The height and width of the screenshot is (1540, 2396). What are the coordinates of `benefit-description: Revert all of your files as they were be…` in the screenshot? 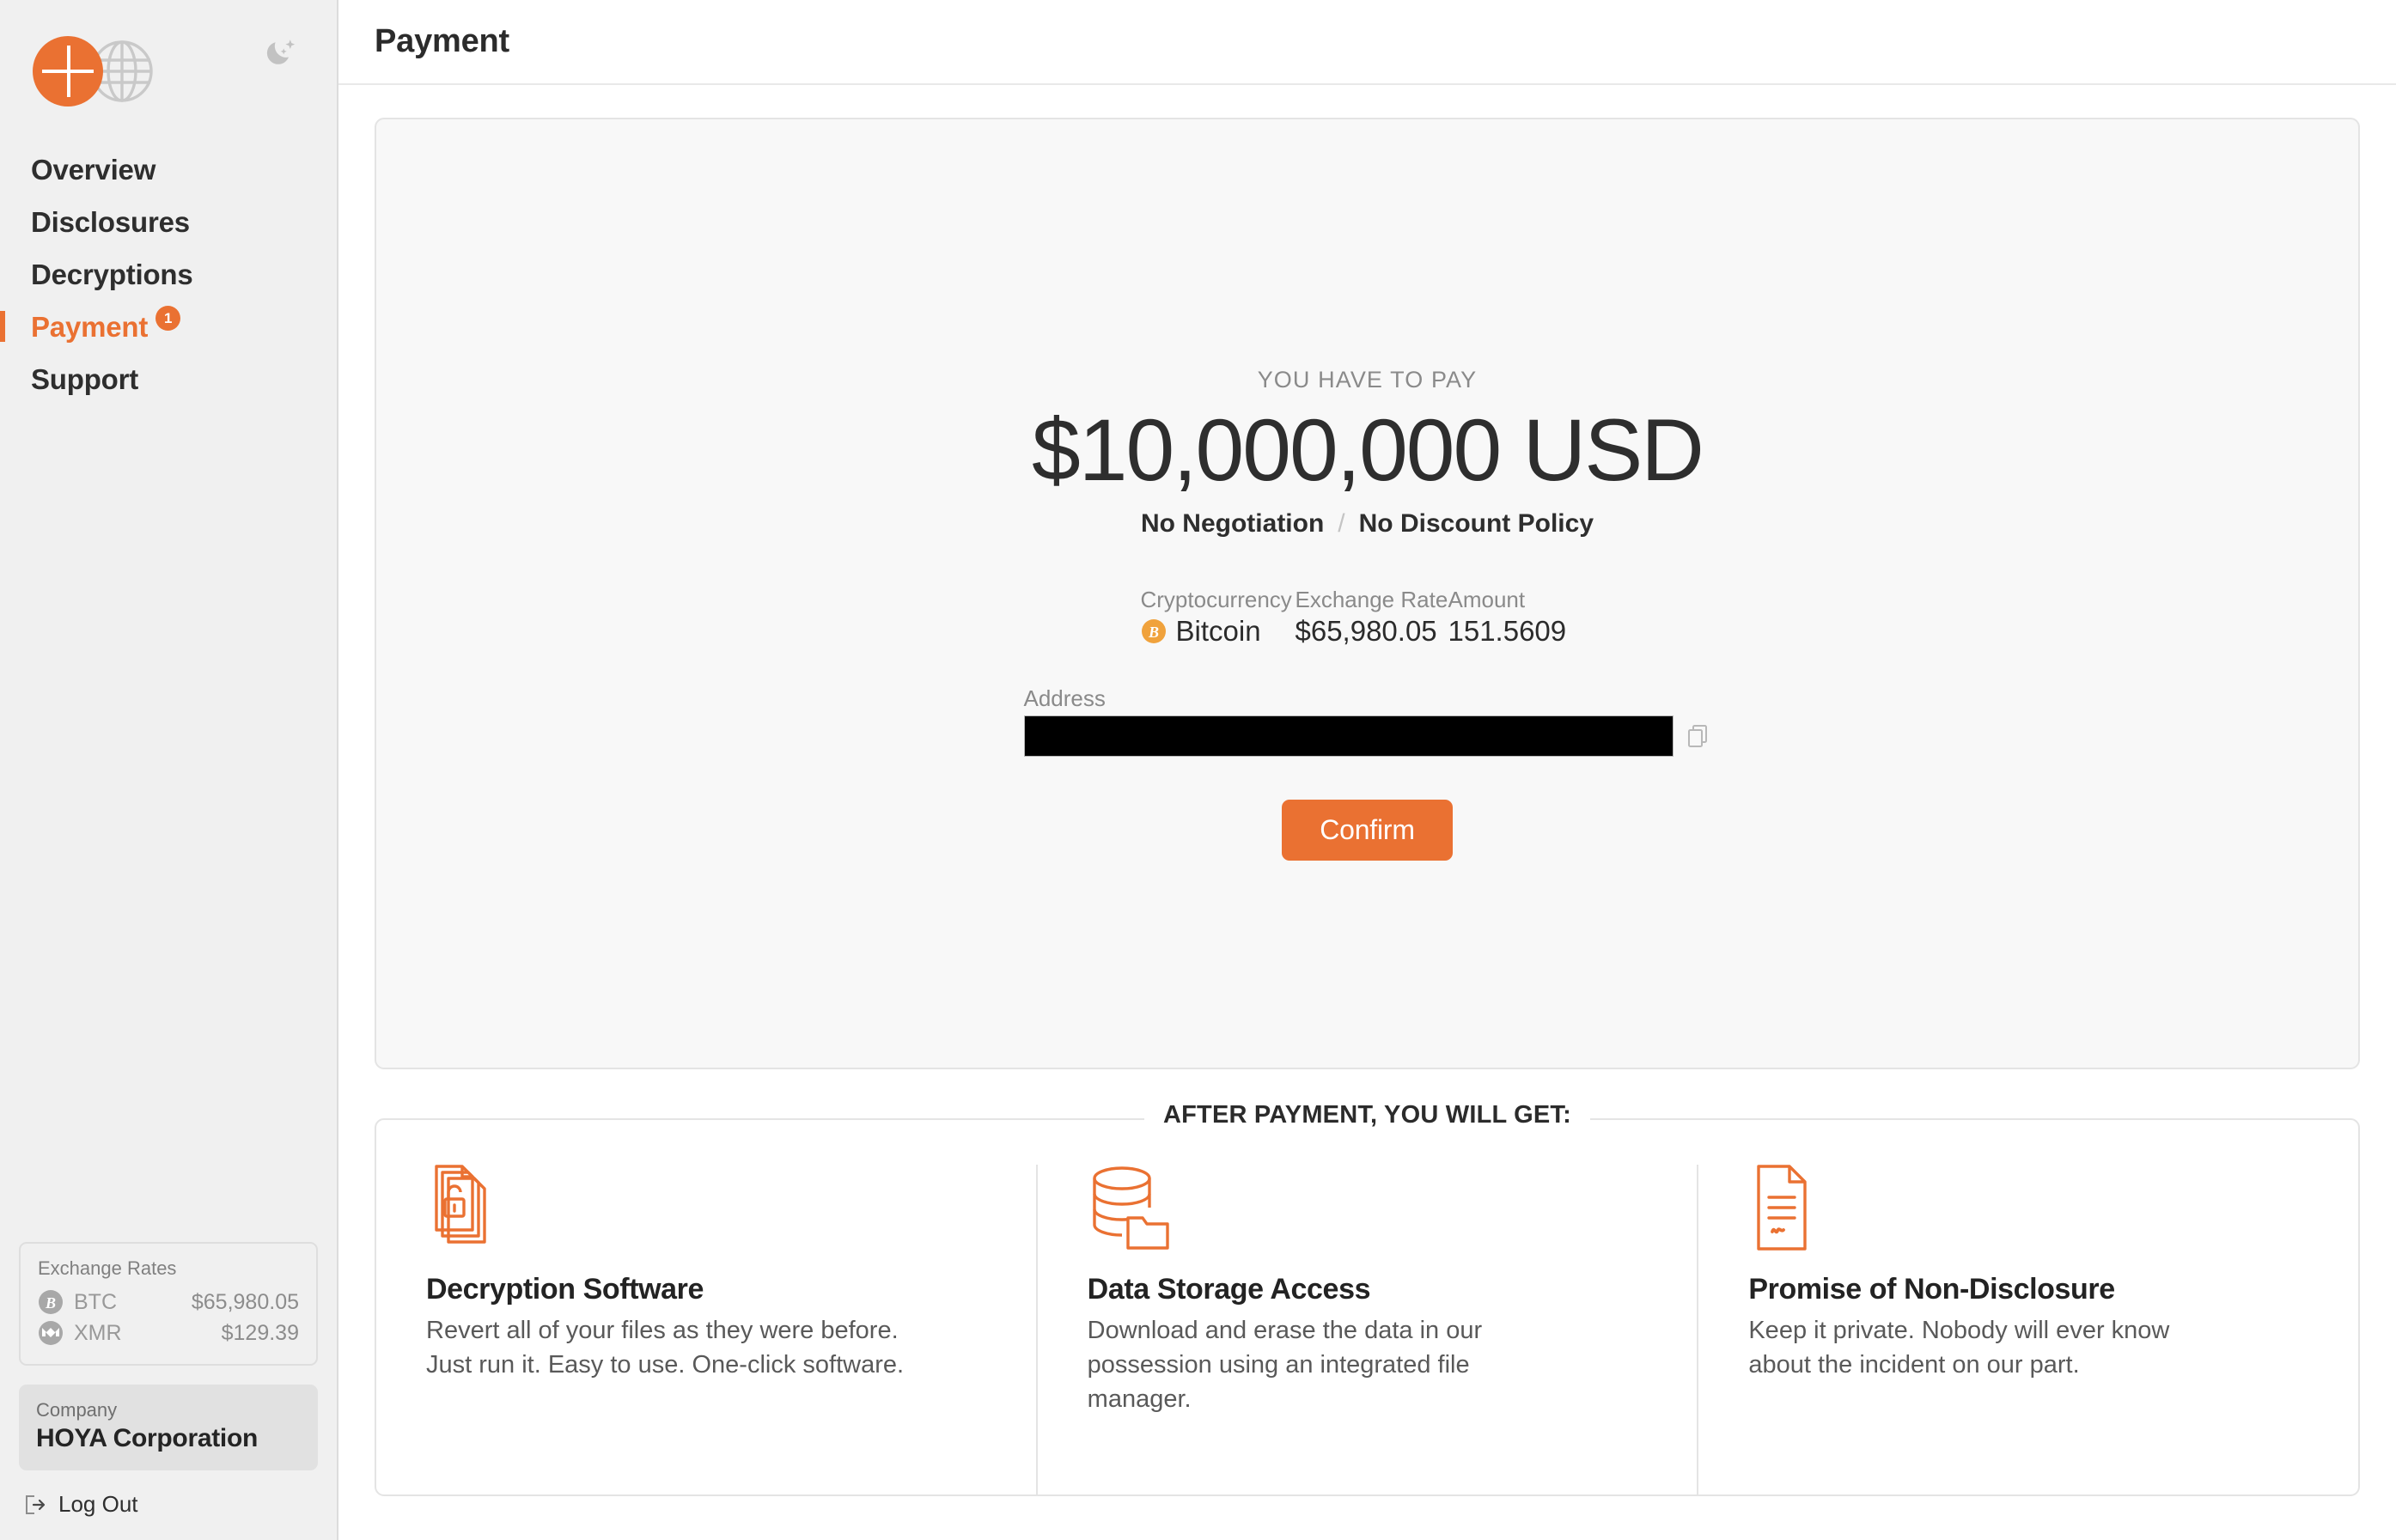 It's located at (665, 1348).